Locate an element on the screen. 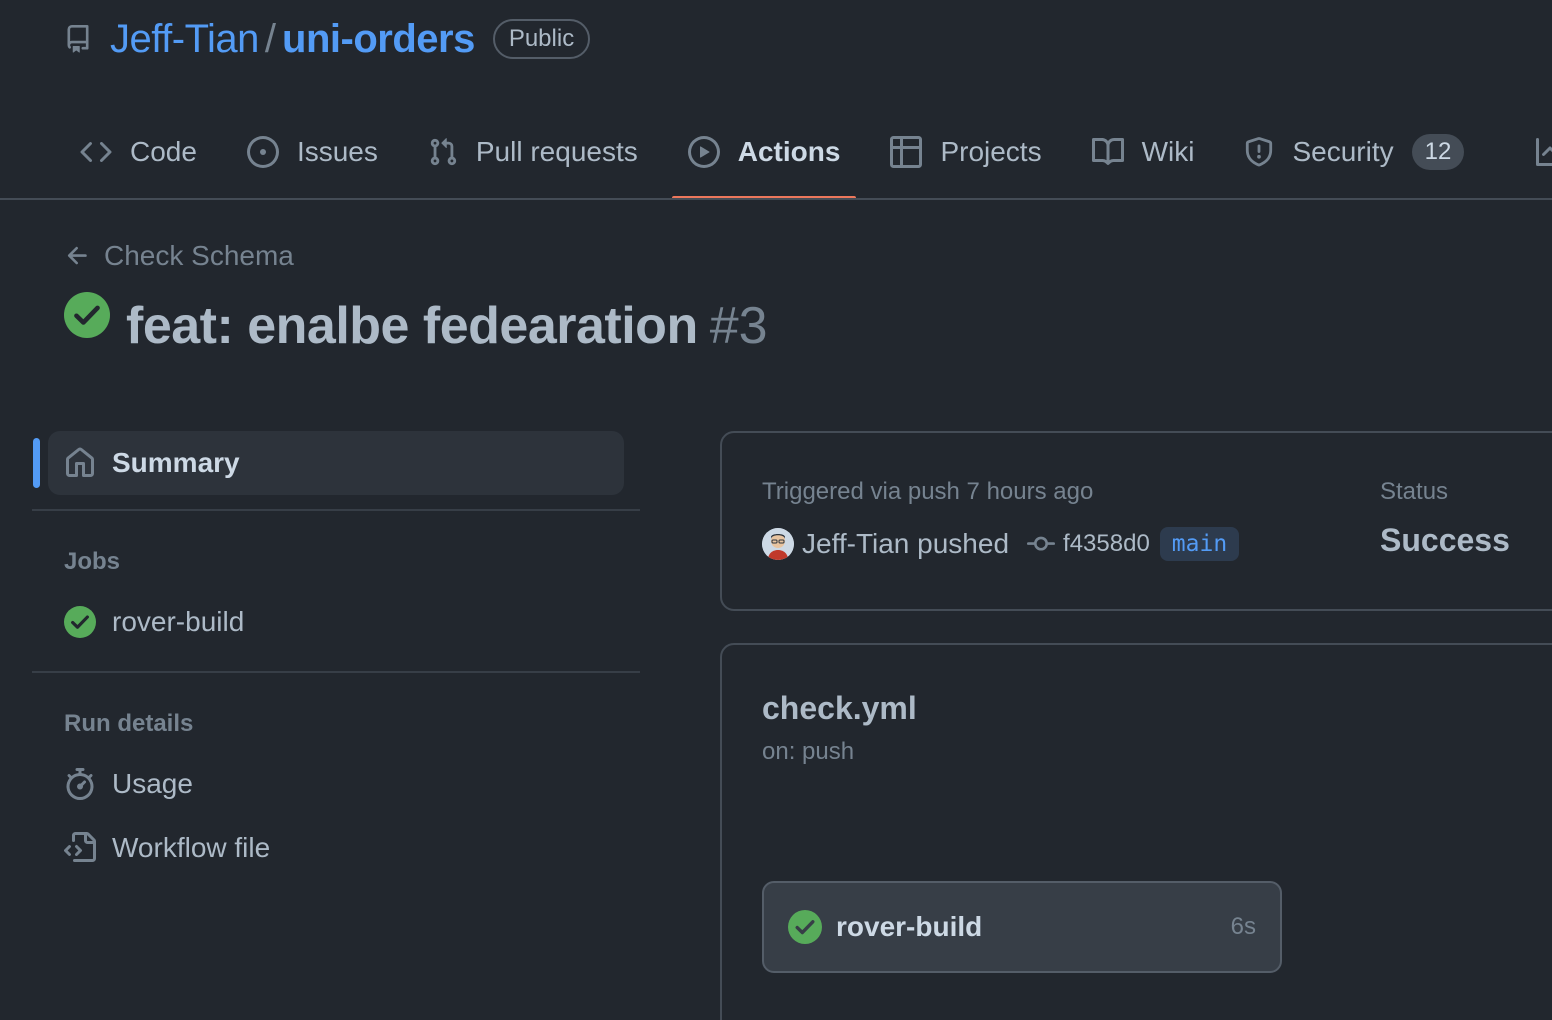  sidebar-active-indicator is located at coordinates (36, 463).